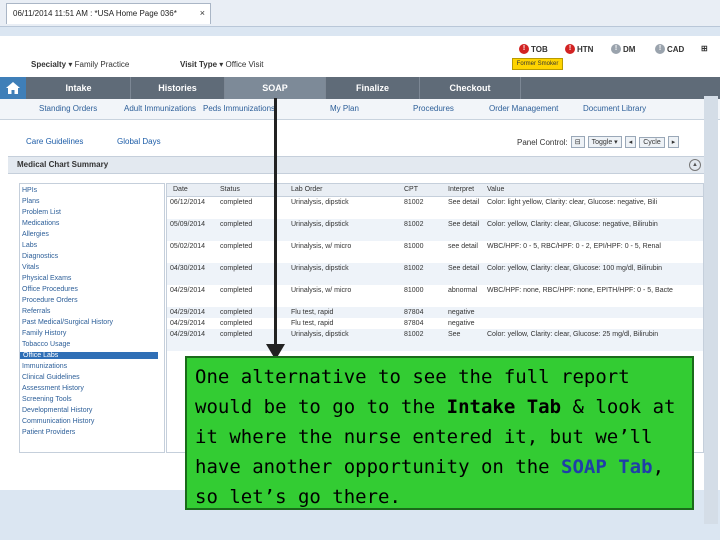  What do you see at coordinates (312, 323) in the screenshot?
I see `cell-order: Flu test, rapid` at bounding box center [312, 323].